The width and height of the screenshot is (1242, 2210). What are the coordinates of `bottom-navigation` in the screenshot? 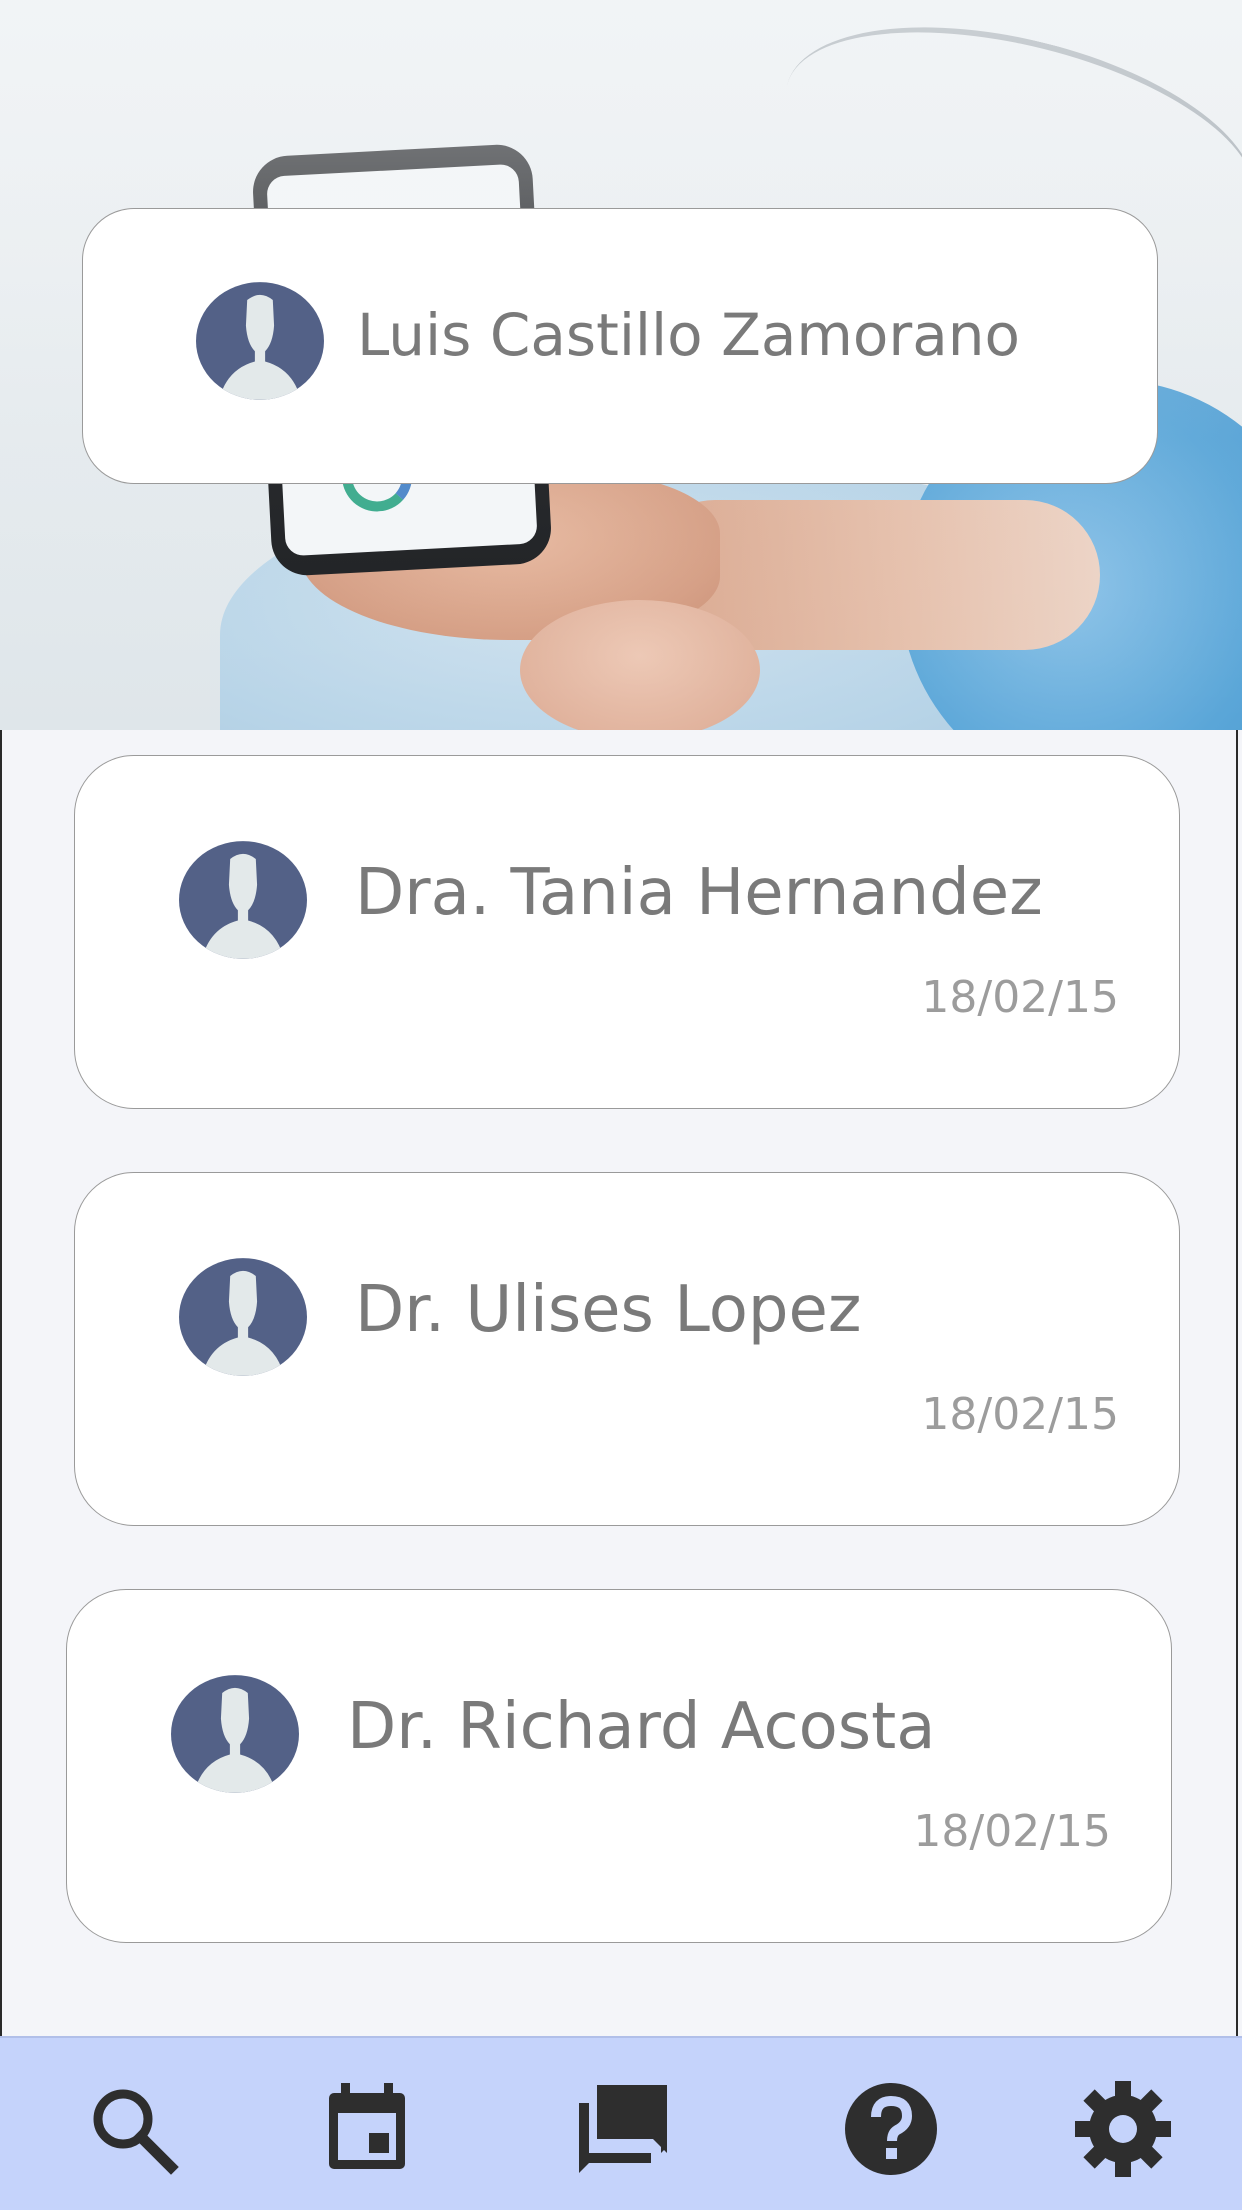 It's located at (621, 2123).